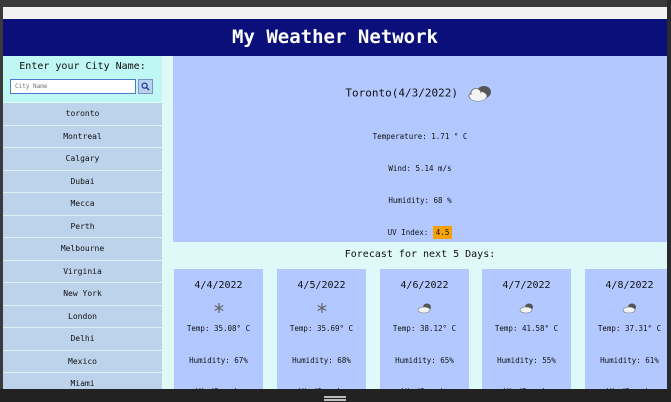  Describe the element at coordinates (420, 200) in the screenshot. I see `current-humidity: Humidity: 68 %` at that location.